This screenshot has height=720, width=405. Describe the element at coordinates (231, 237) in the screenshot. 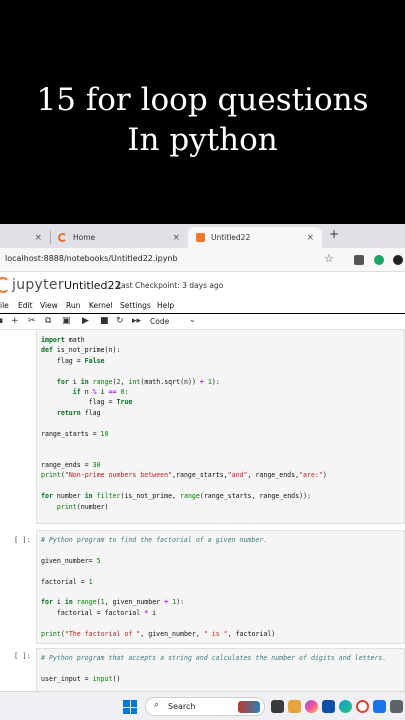

I see `tab-untitled22-label: Untitled22` at that location.